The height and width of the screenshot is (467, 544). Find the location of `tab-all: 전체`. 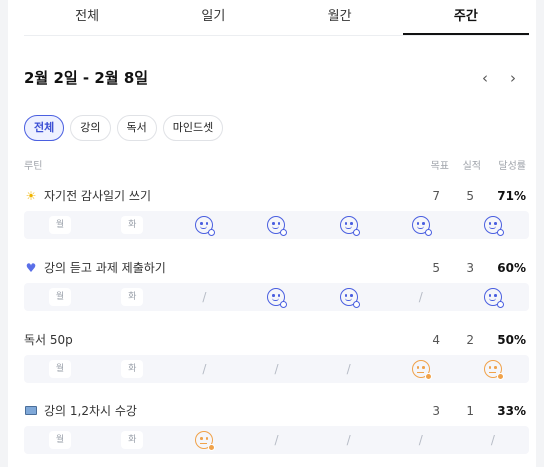

tab-all: 전체 is located at coordinates (87, 17).